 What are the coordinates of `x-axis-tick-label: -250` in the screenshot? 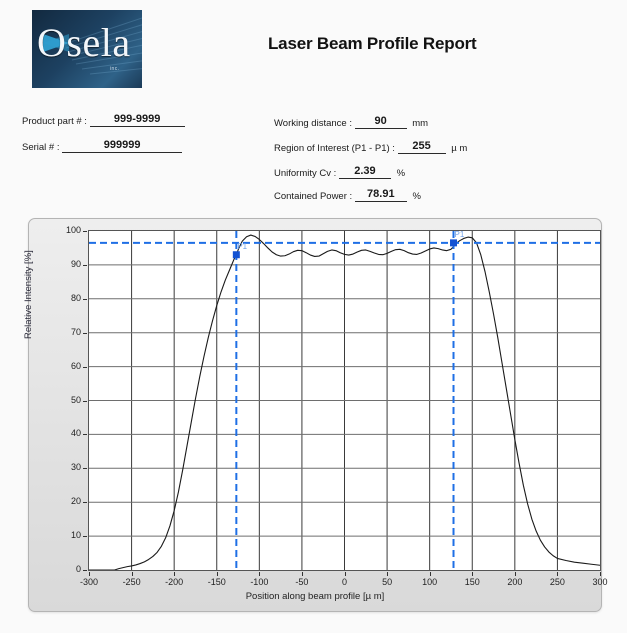 It's located at (131, 582).